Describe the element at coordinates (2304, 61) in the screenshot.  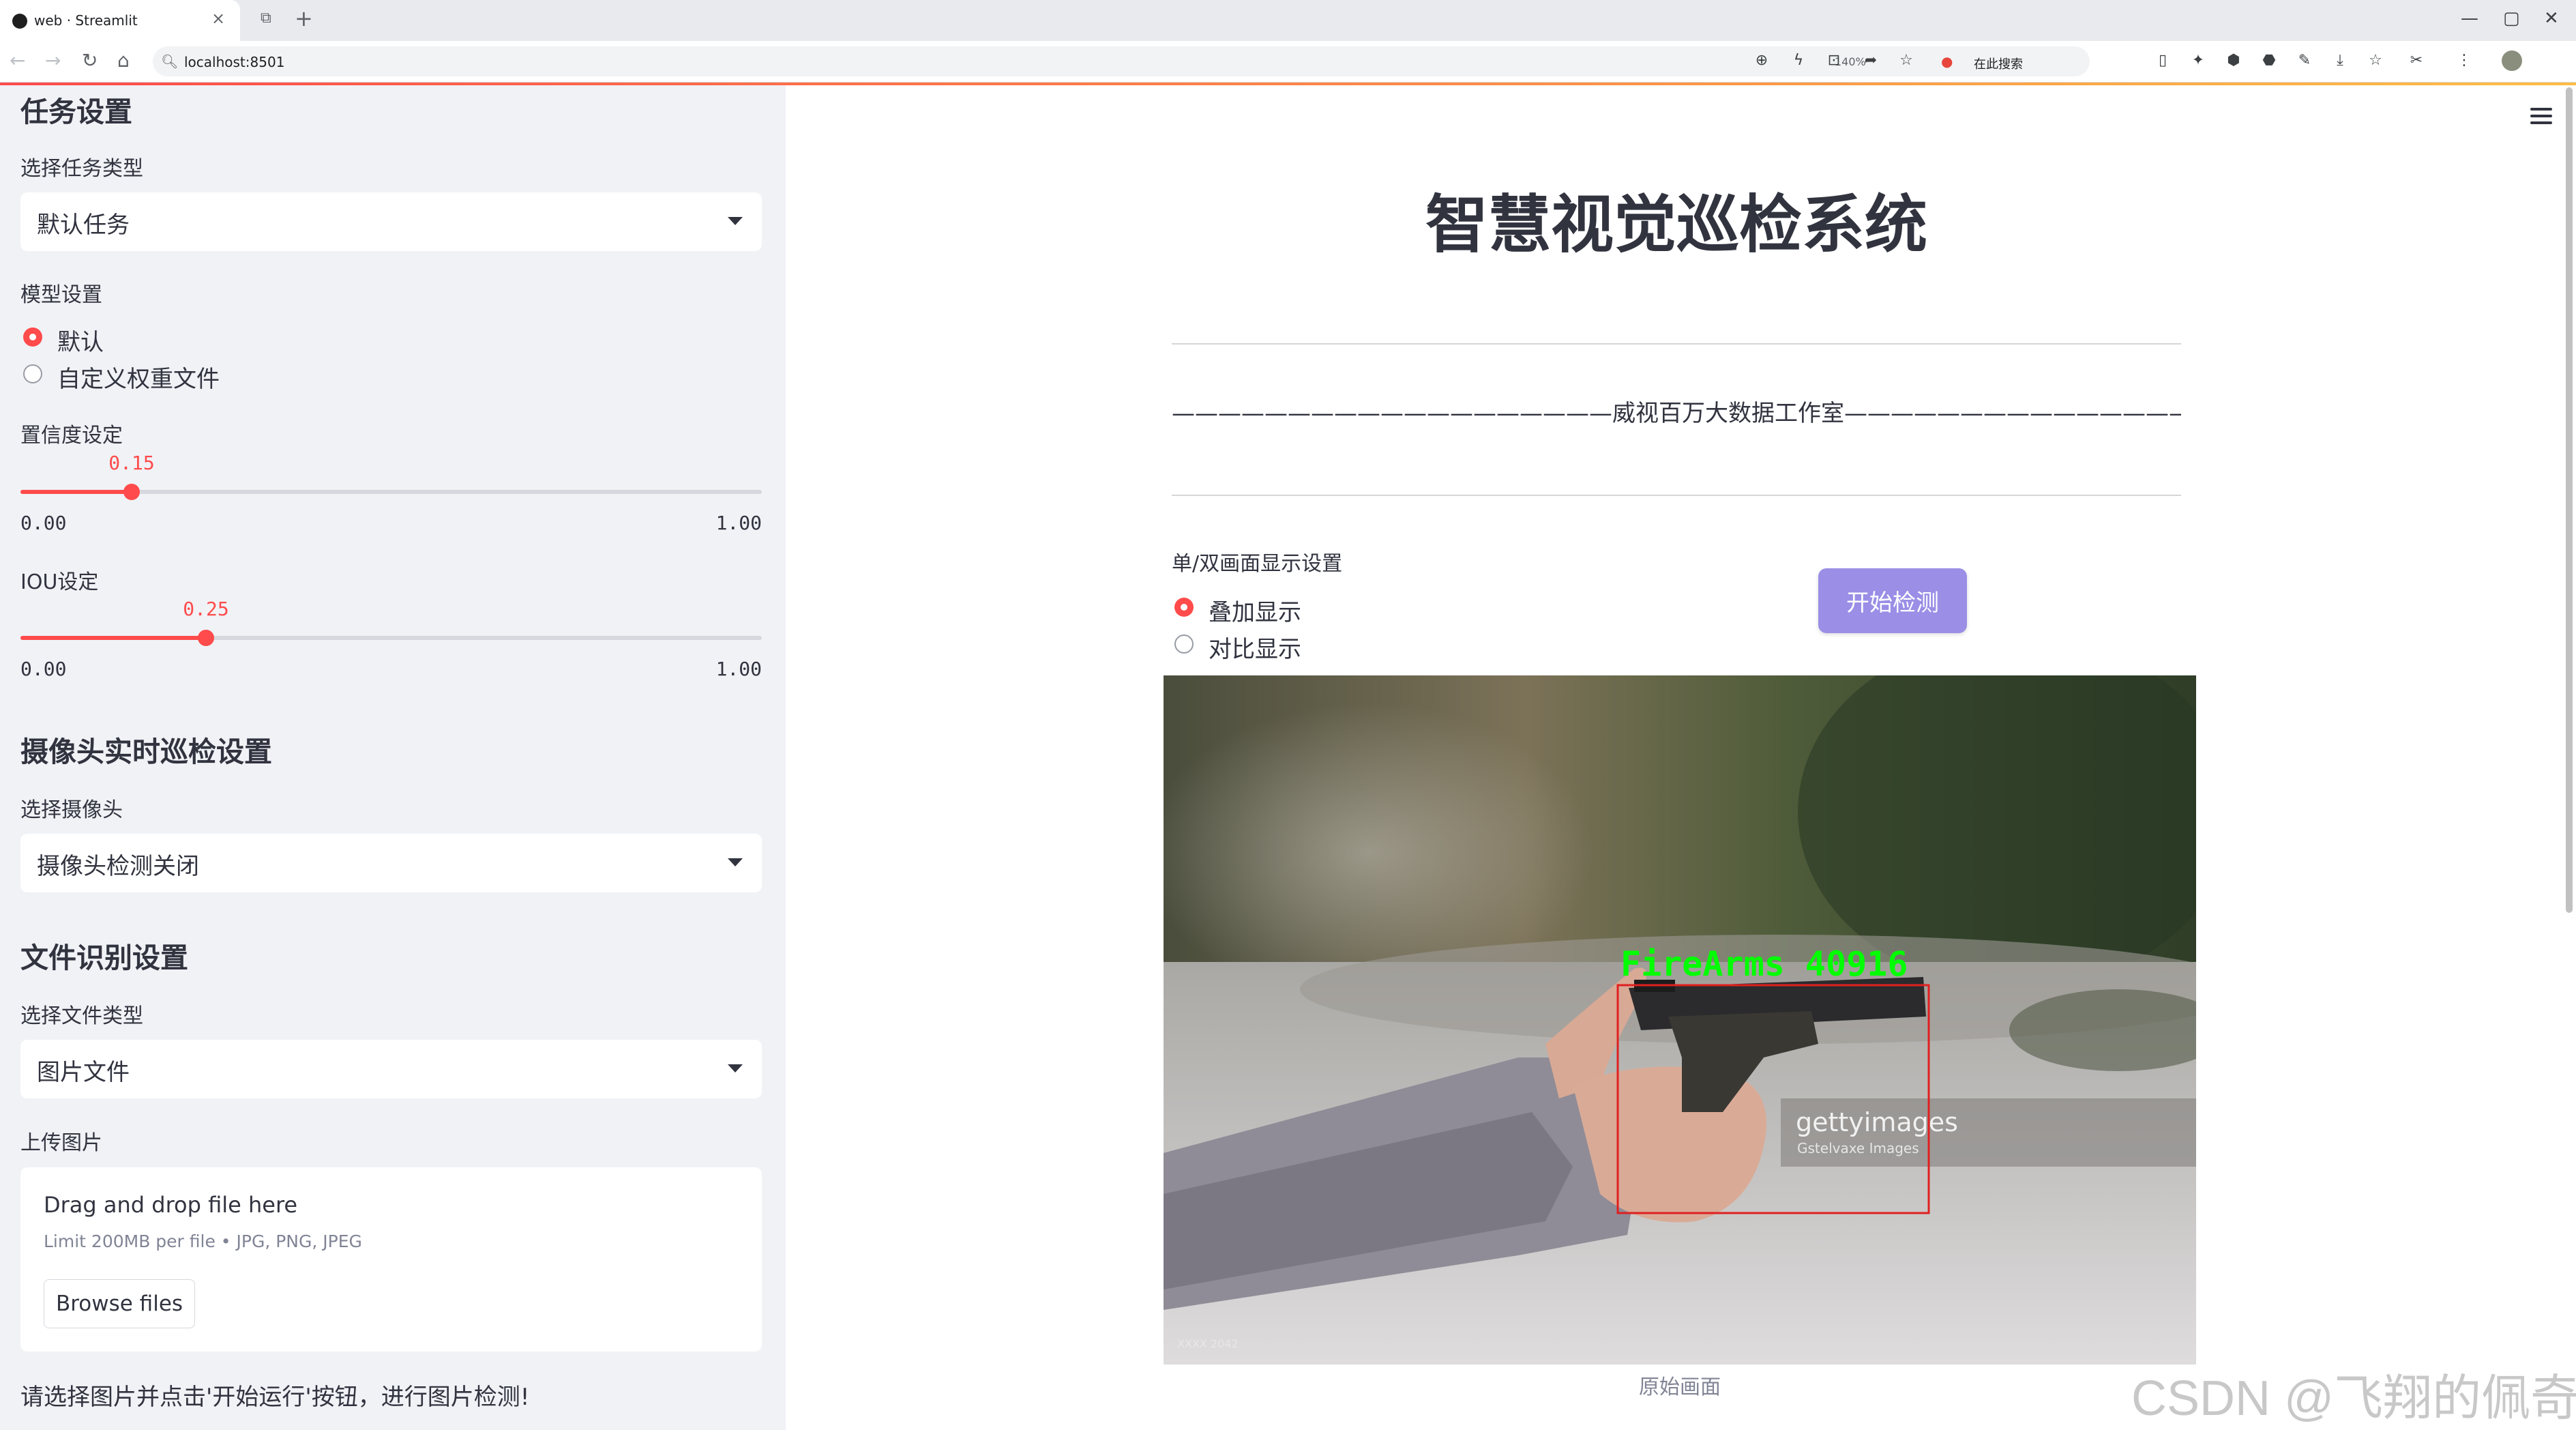
I see `sync-icon: ✎` at that location.